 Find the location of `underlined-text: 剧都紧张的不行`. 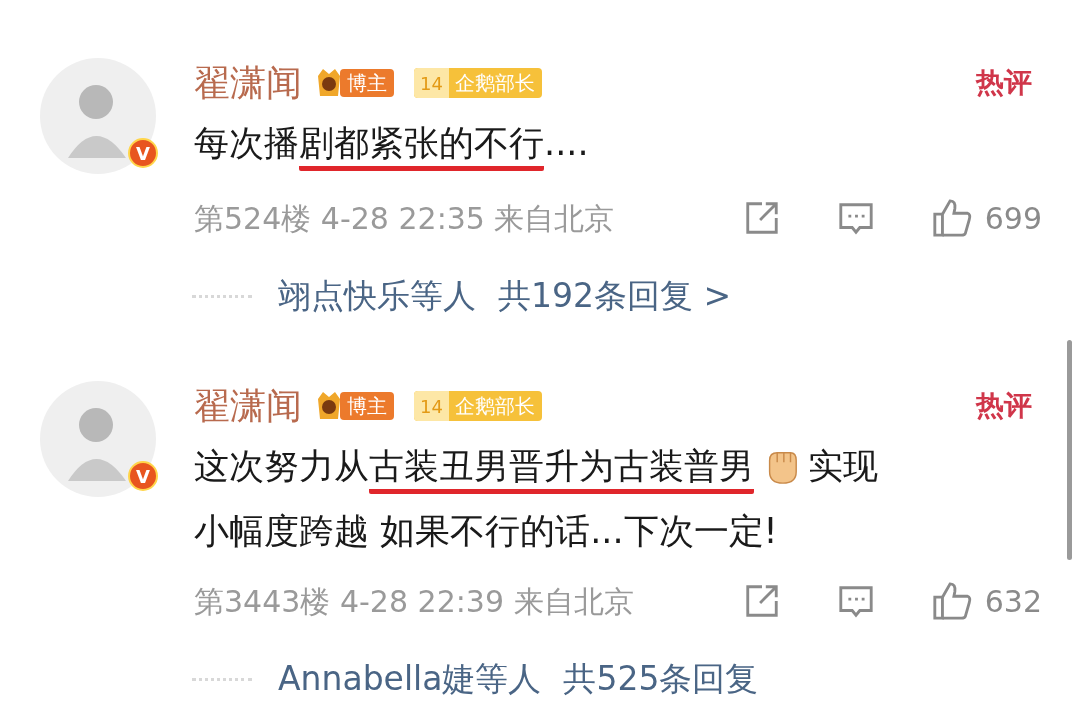

underlined-text: 剧都紧张的不行 is located at coordinates (421, 145).